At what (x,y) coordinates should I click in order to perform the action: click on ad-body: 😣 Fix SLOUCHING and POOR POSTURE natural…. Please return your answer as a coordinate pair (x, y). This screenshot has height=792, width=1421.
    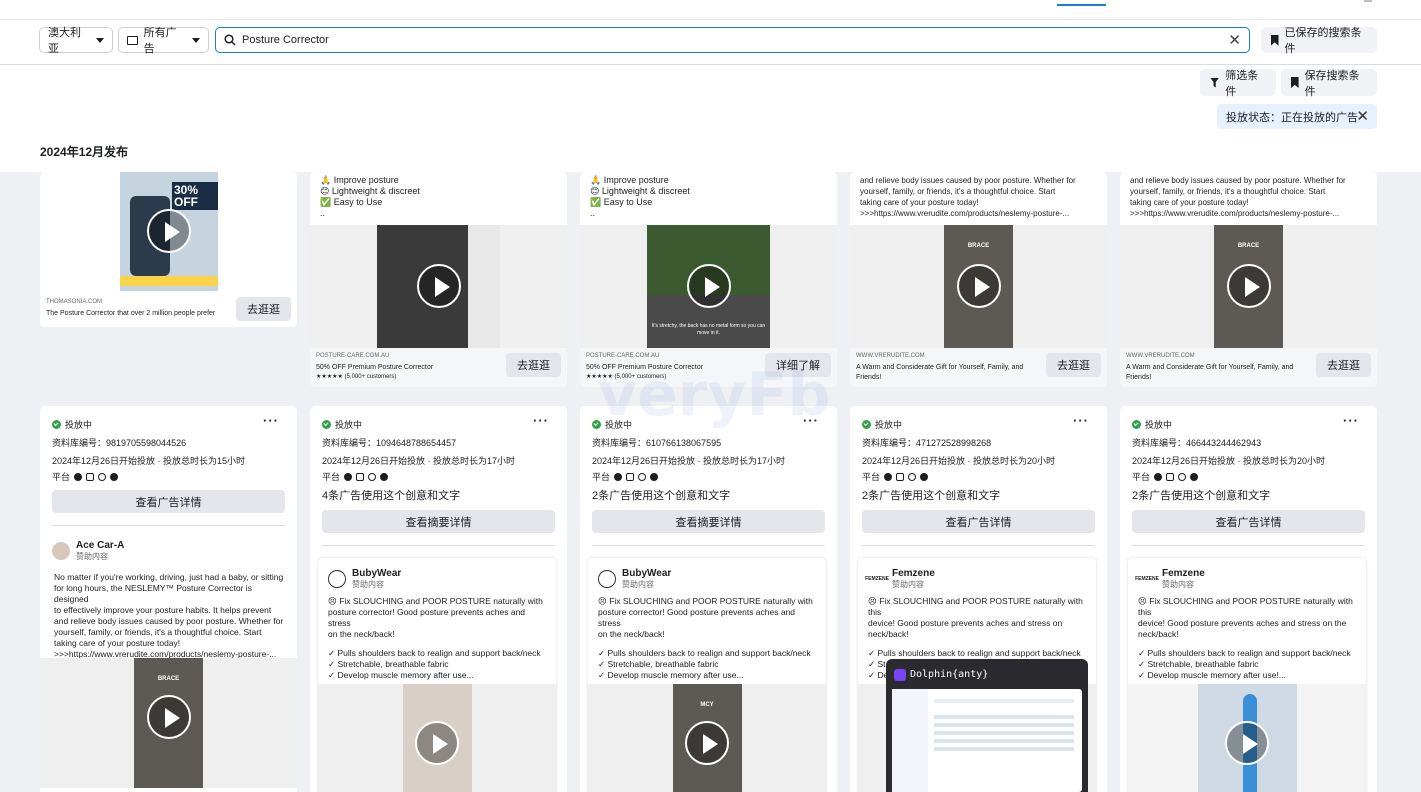
    Looking at the image, I should click on (437, 638).